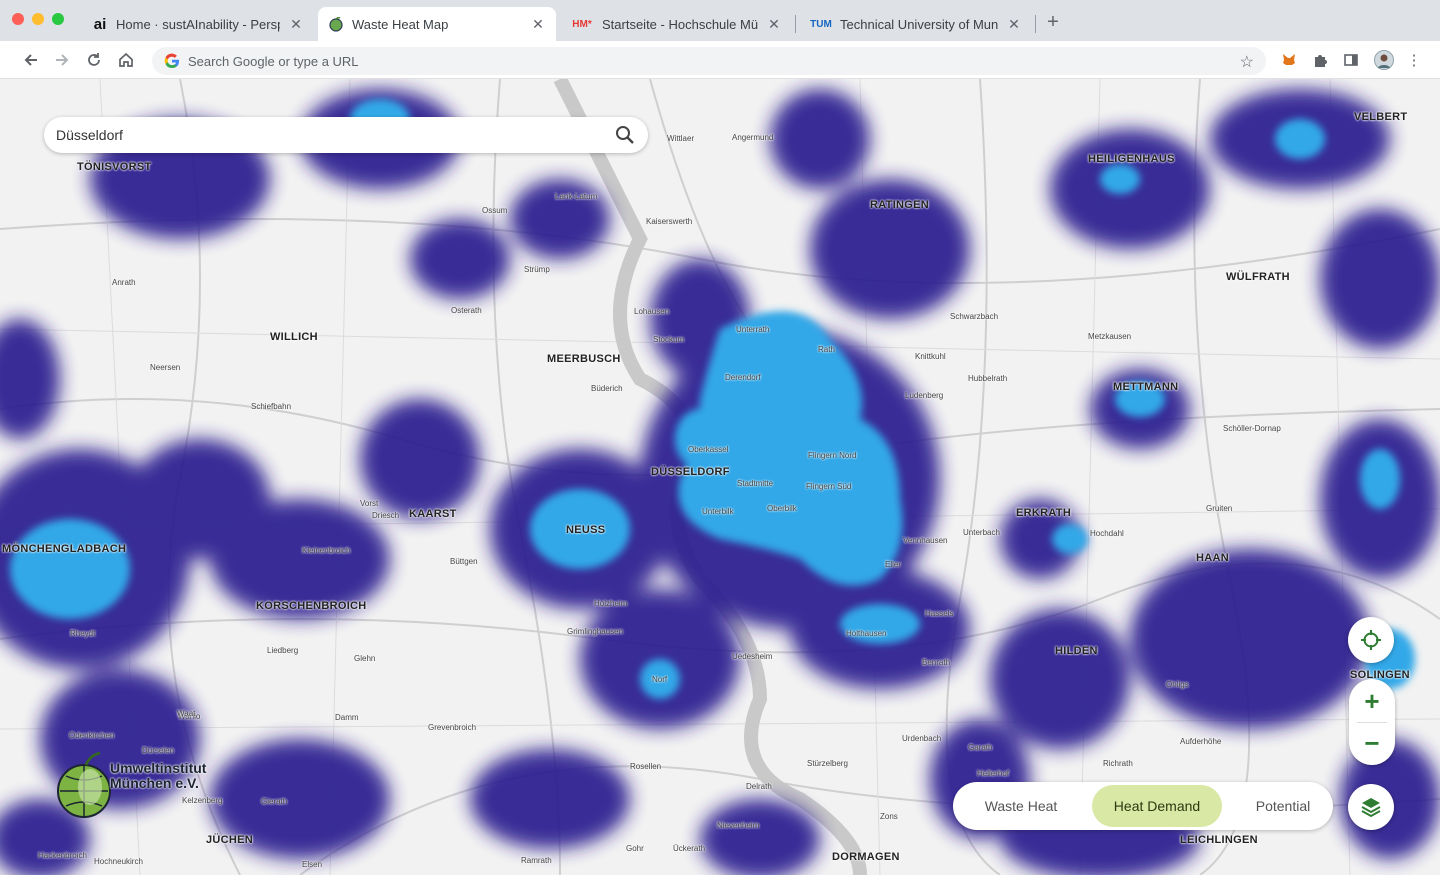 This screenshot has width=1440, height=875. Describe the element at coordinates (660, 679) in the screenshot. I see `place-label: Norf` at that location.